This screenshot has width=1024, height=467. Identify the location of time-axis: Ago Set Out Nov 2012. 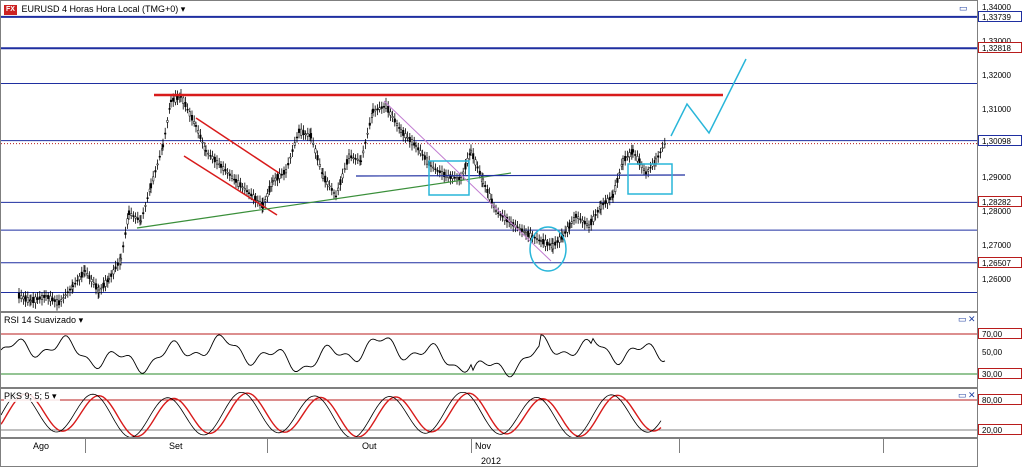
(489, 452).